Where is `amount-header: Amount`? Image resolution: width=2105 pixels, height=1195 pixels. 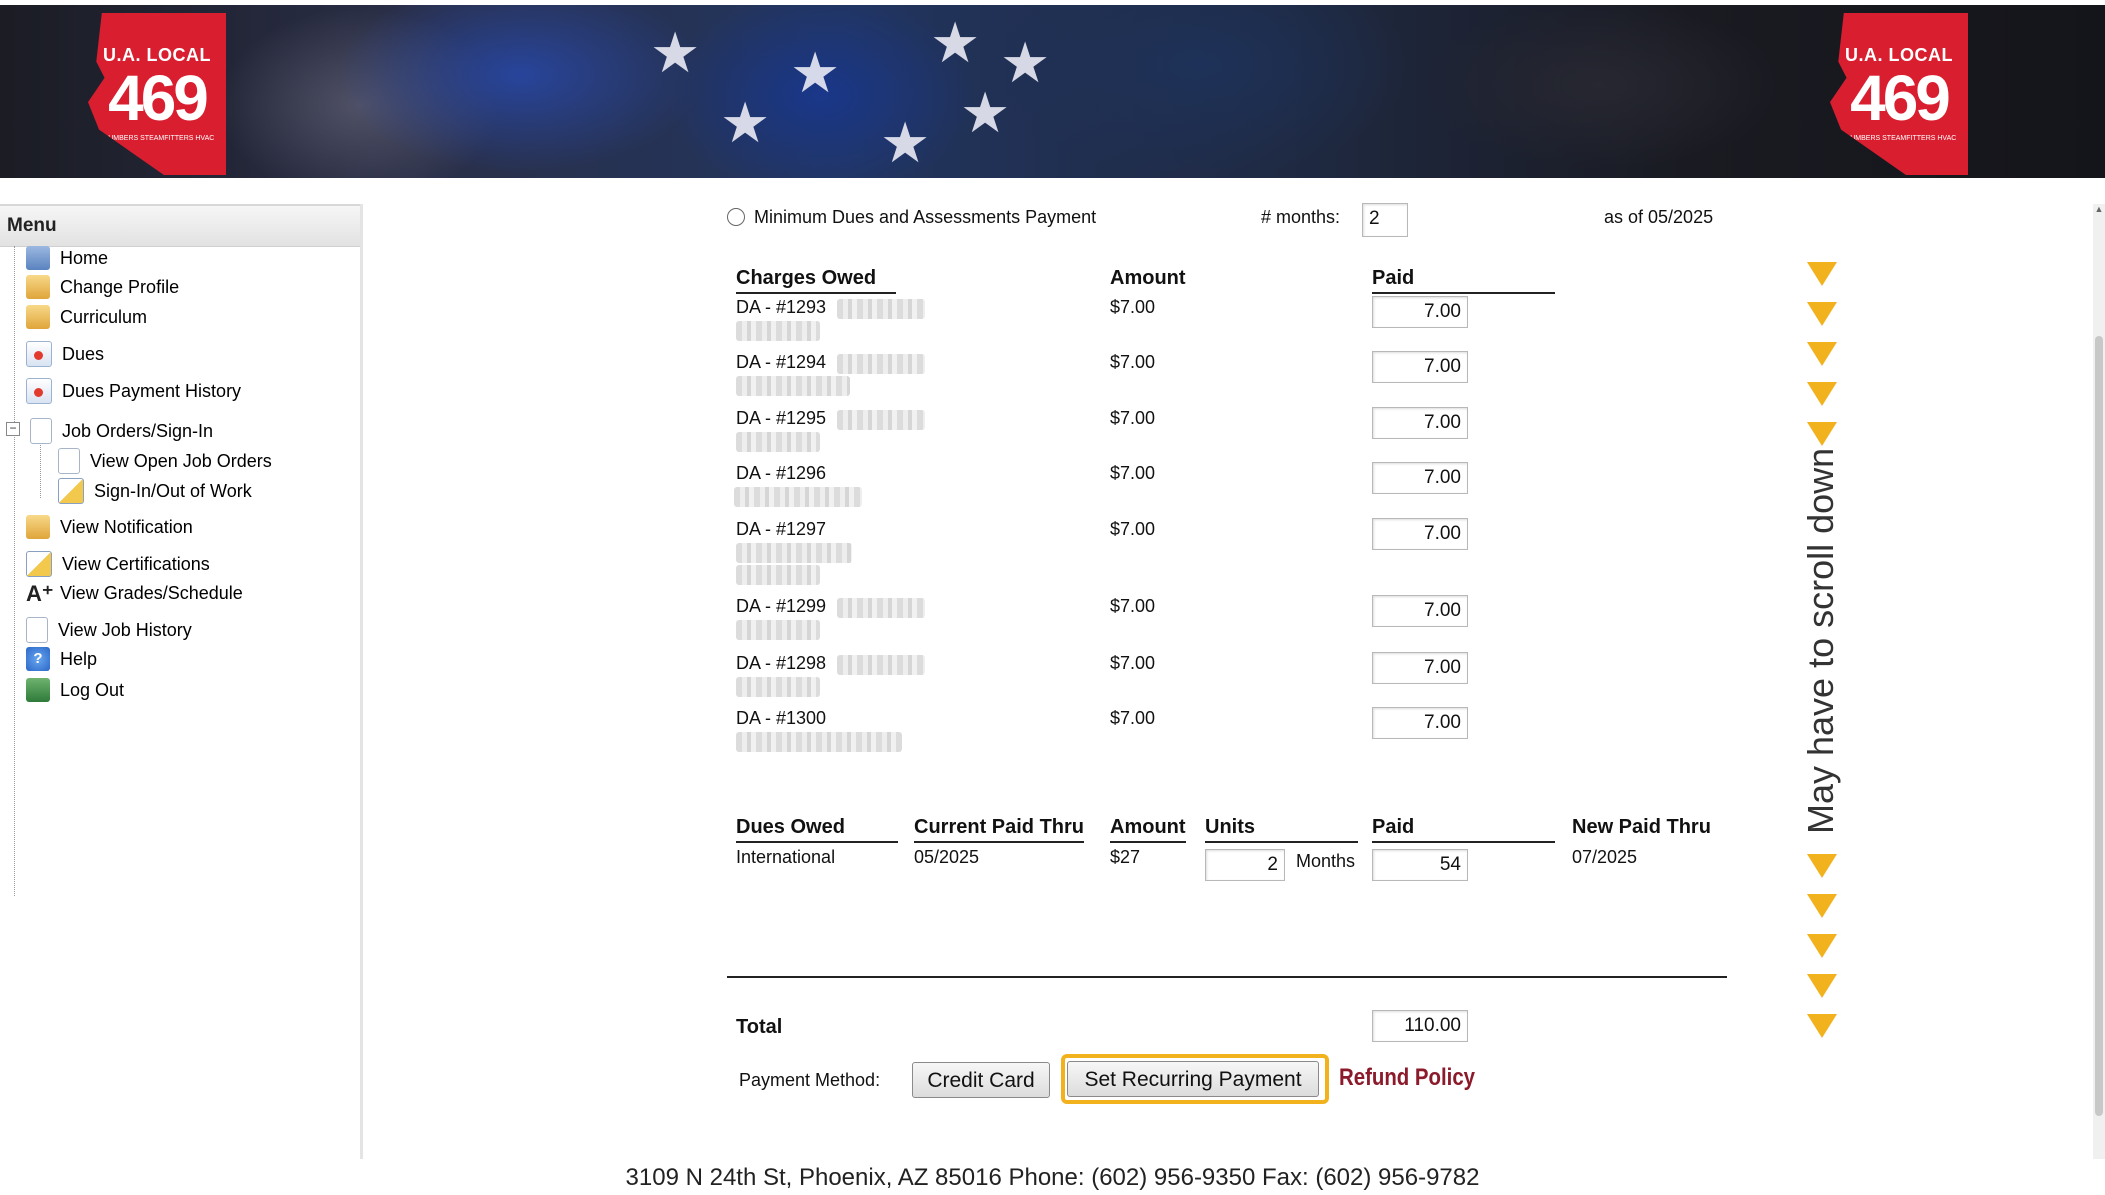 amount-header: Amount is located at coordinates (1148, 278).